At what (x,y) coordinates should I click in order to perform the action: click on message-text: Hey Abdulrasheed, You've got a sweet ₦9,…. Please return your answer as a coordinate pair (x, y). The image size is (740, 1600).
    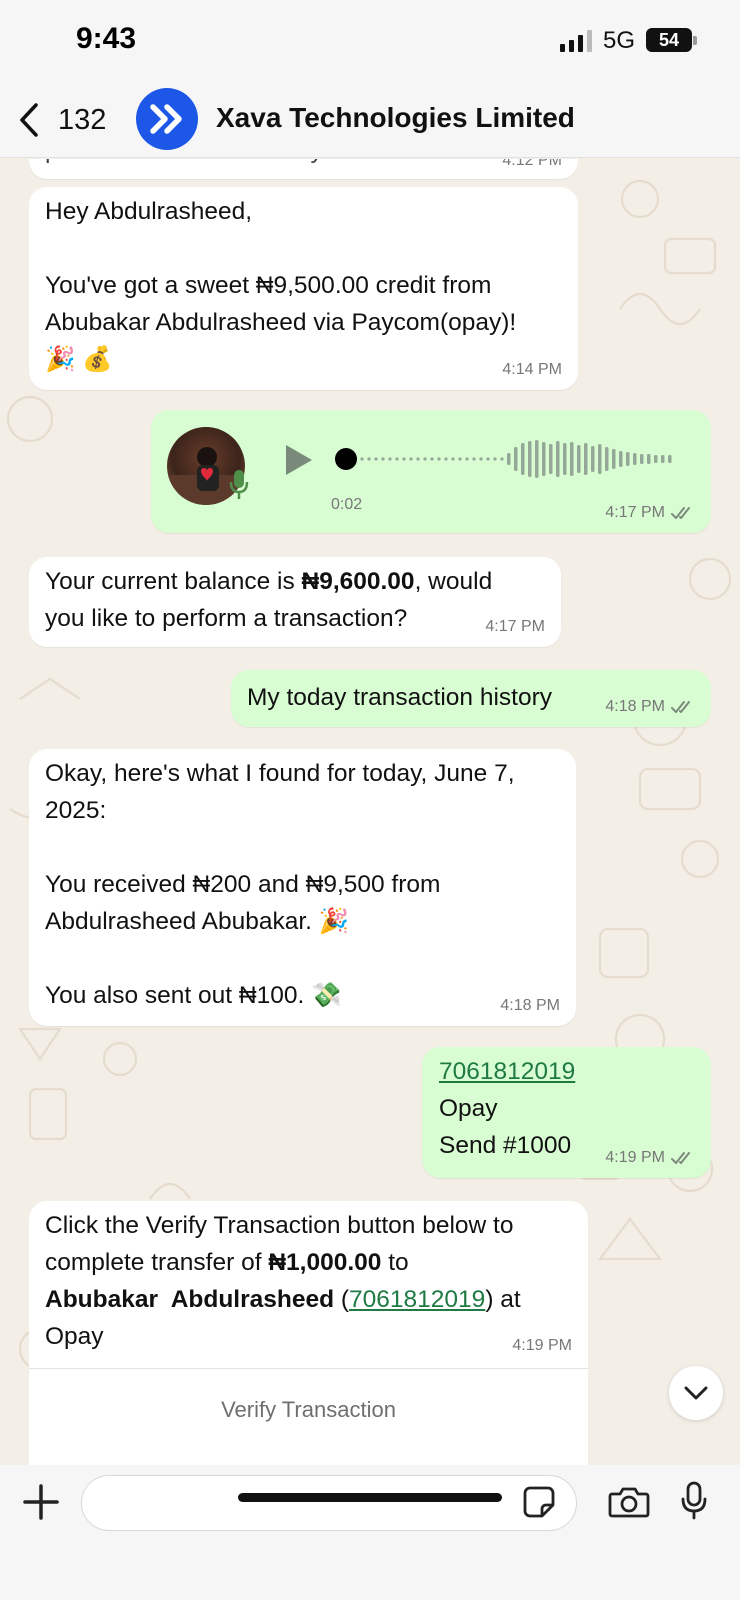
    Looking at the image, I should click on (280, 285).